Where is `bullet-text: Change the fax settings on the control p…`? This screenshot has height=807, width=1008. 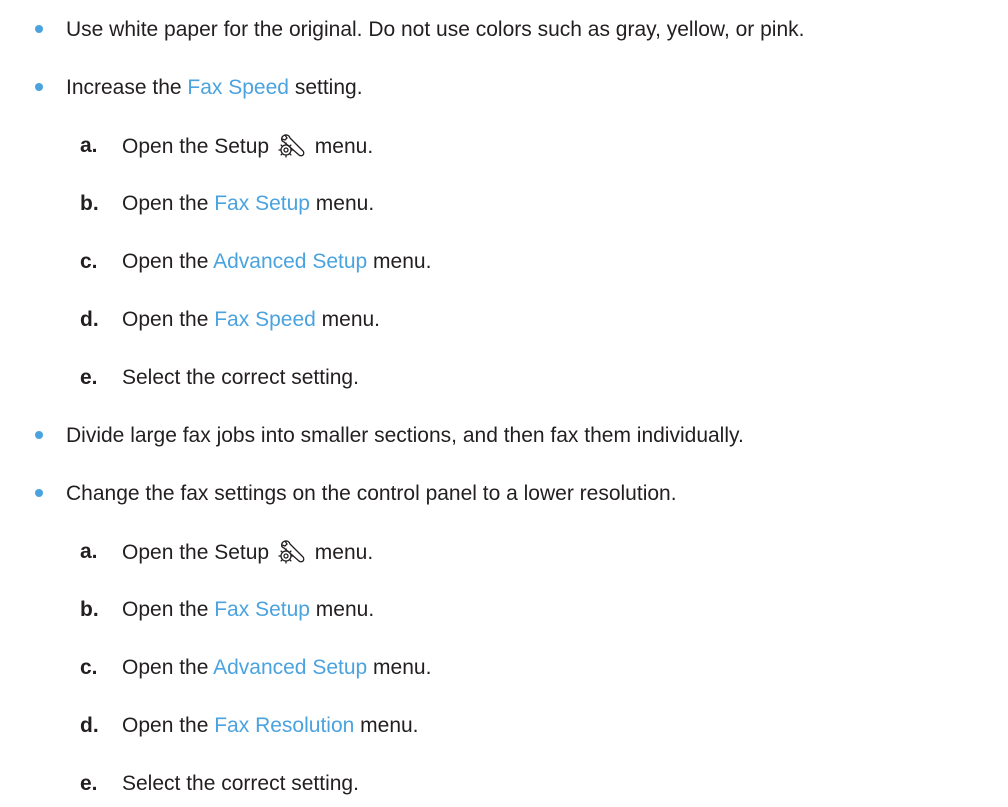
bullet-text: Change the fax settings on the control p… is located at coordinates (371, 494).